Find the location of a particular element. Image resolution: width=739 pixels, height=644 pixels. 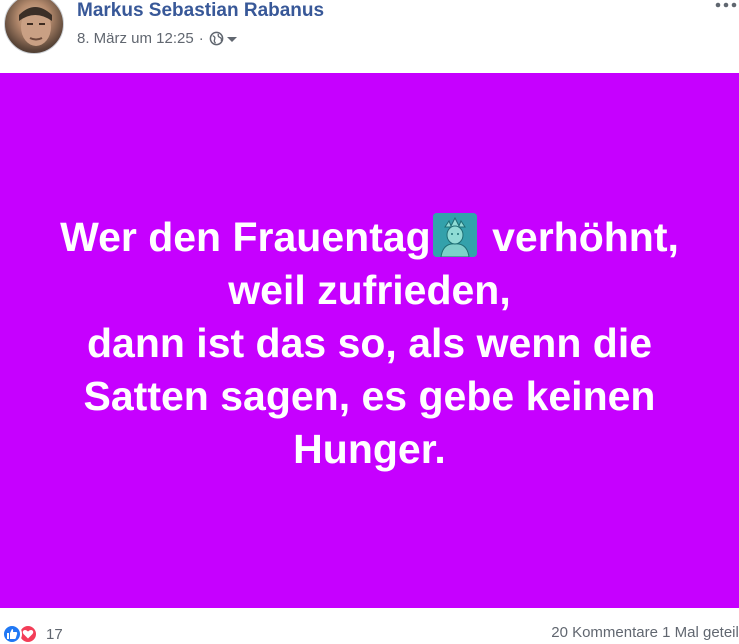

post-line-3: dann ist das so, als wenn die is located at coordinates (369, 343).